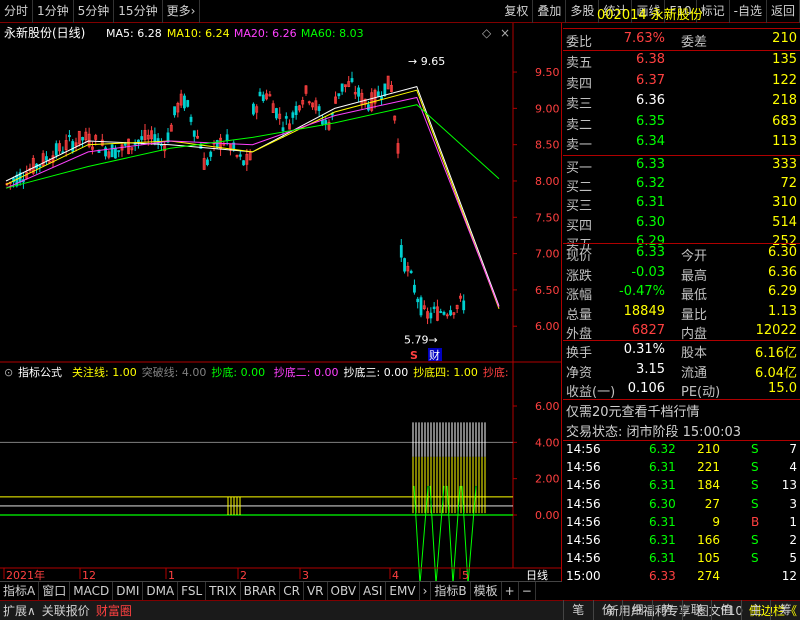  What do you see at coordinates (487, 33) in the screenshot?
I see `chart-diamond-icon: ◇` at bounding box center [487, 33].